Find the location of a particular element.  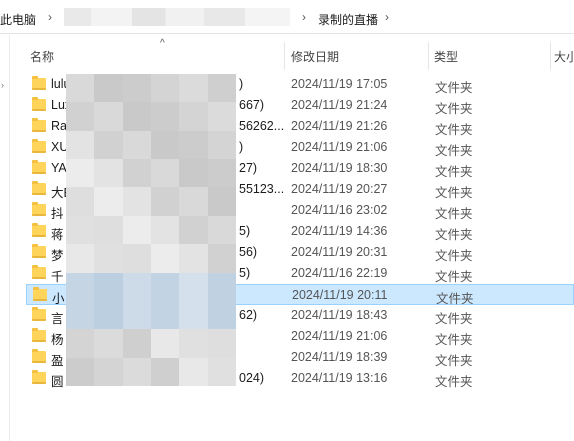

modified-date: 2024/11/19 18:39 is located at coordinates (339, 357).